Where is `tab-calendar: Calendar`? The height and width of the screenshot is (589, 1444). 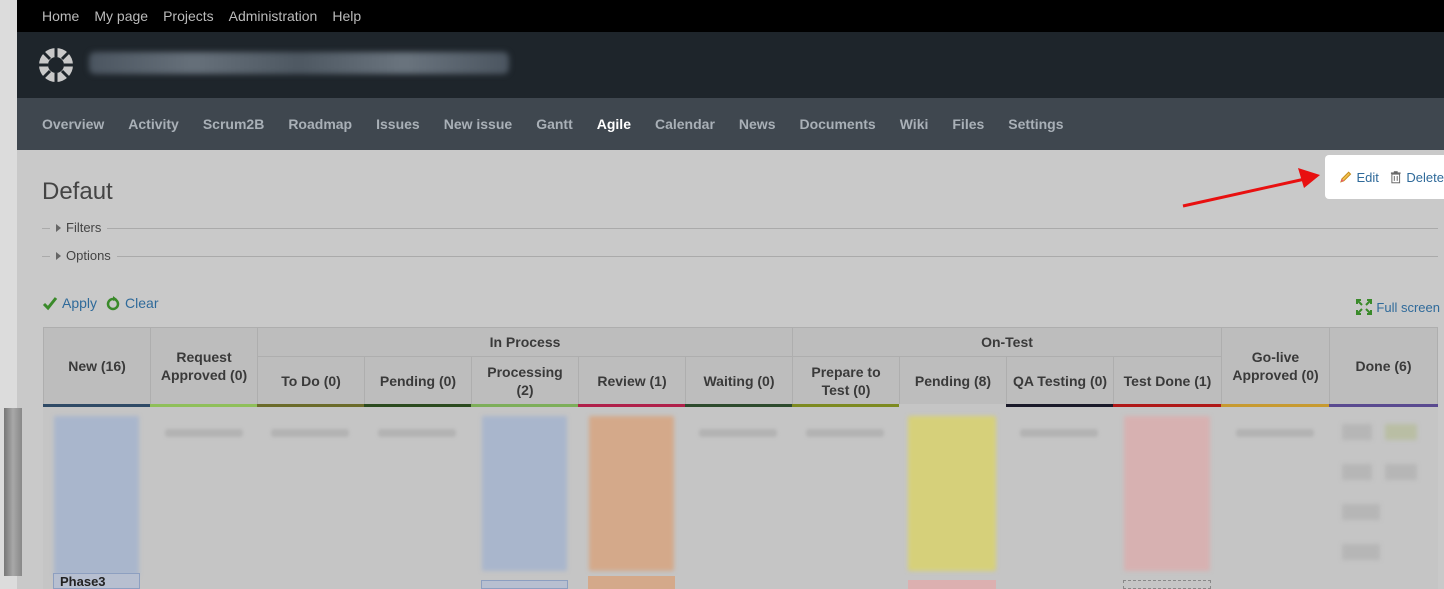
tab-calendar: Calendar is located at coordinates (685, 124).